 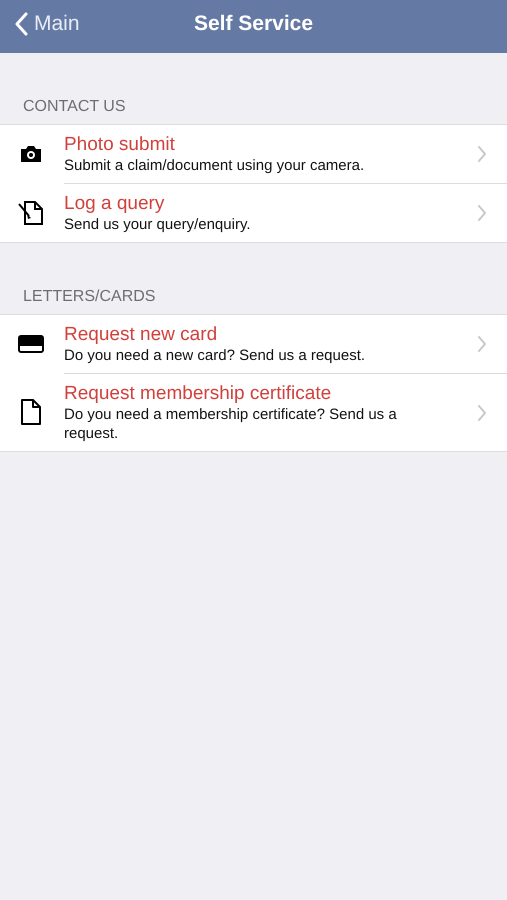 What do you see at coordinates (31, 212) in the screenshot?
I see `document-pencil-icon` at bounding box center [31, 212].